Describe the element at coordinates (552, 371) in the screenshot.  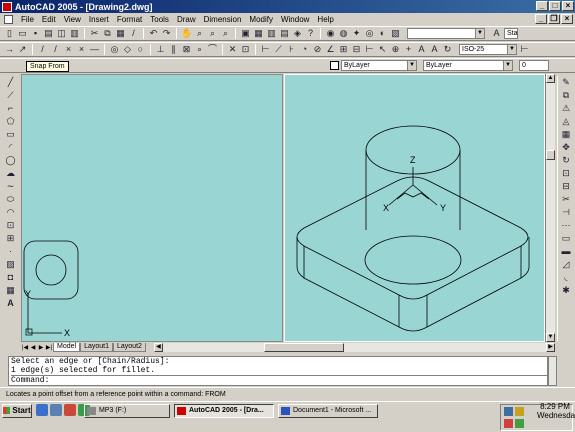
I see `command-scrollbar` at that location.